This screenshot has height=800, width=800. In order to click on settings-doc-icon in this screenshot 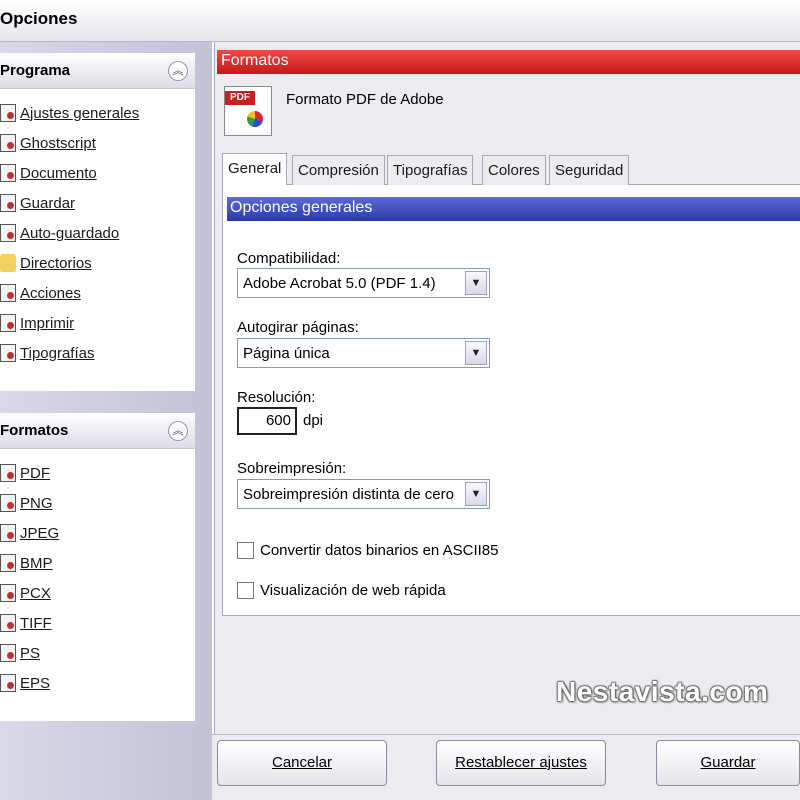, I will do `click(8, 113)`.